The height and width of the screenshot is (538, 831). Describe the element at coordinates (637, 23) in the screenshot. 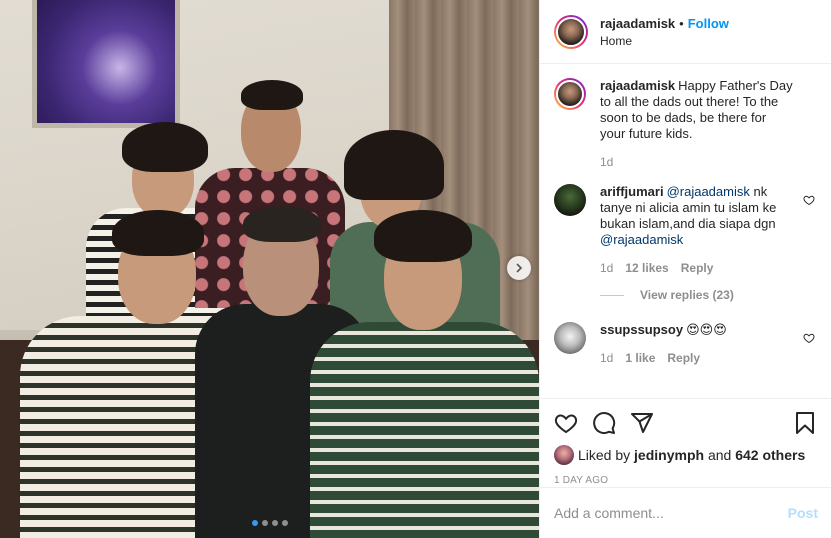

I see `author-username: rajaadamisk` at that location.